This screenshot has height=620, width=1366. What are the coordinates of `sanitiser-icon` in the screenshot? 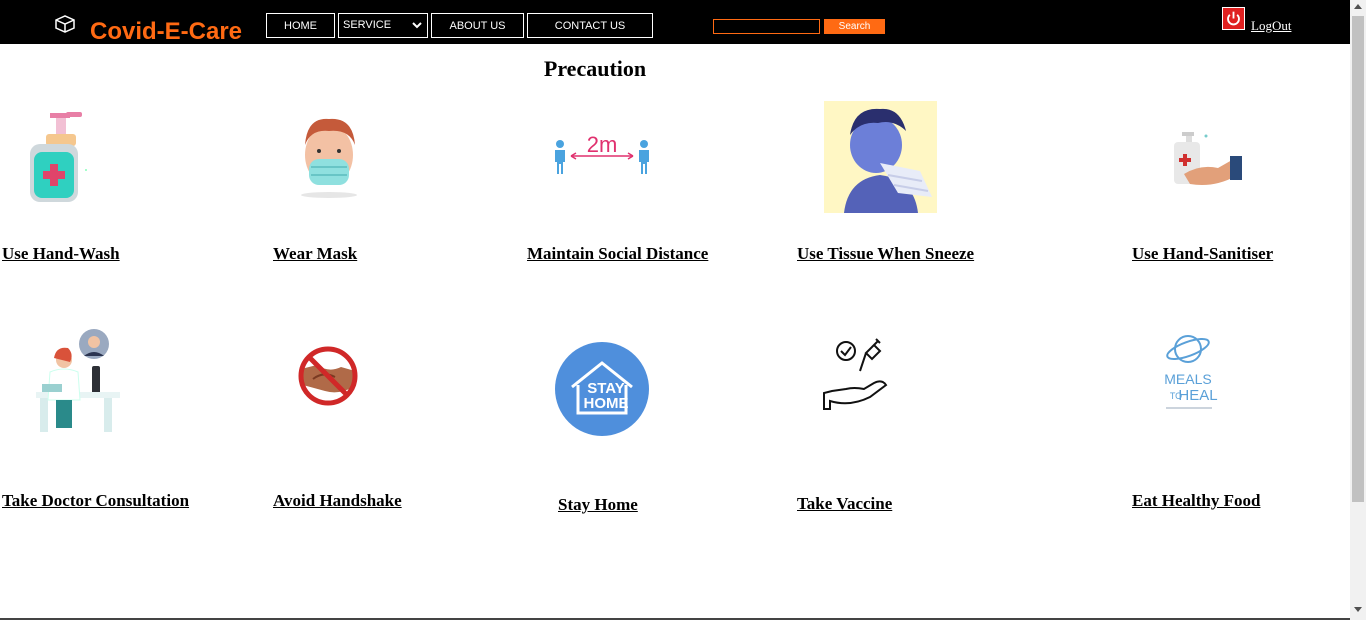 It's located at (1208, 158).